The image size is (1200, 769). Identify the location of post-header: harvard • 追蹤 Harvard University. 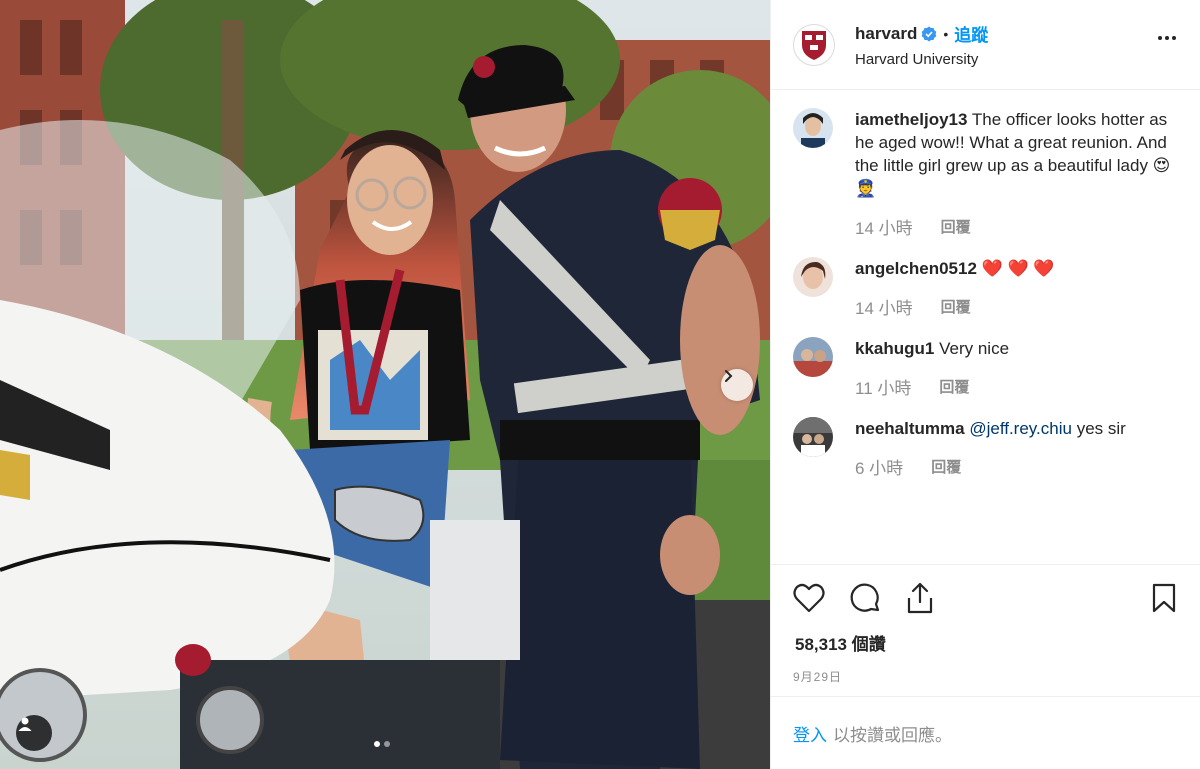
(985, 45).